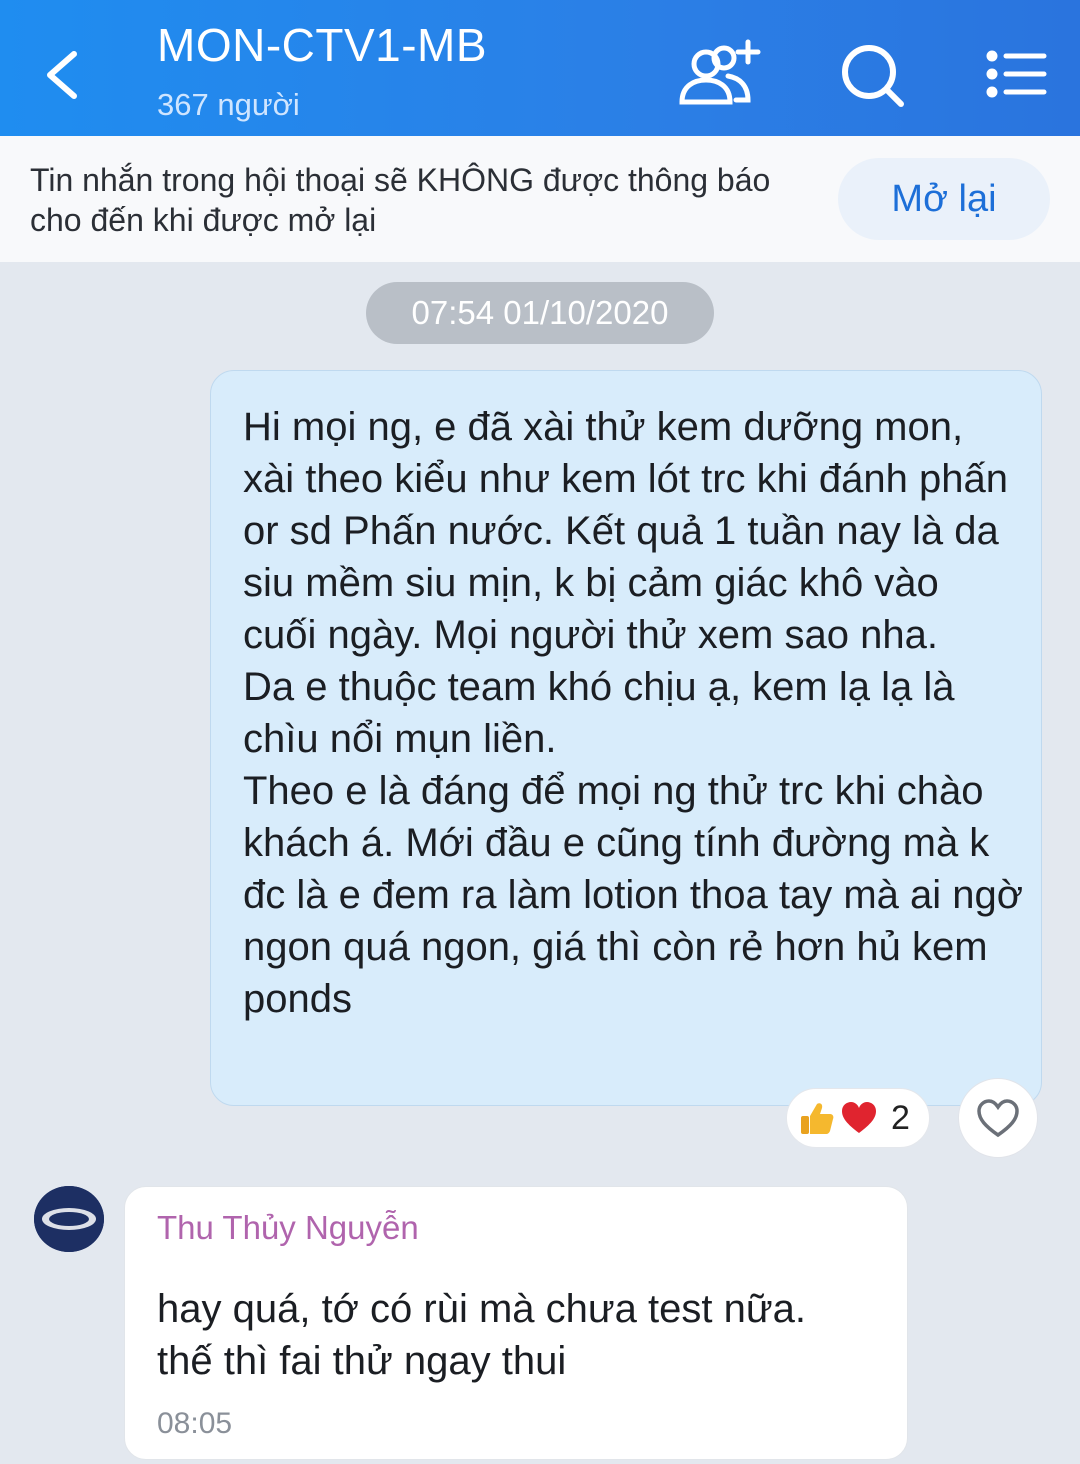  I want to click on member-count: 367 người, so click(228, 104).